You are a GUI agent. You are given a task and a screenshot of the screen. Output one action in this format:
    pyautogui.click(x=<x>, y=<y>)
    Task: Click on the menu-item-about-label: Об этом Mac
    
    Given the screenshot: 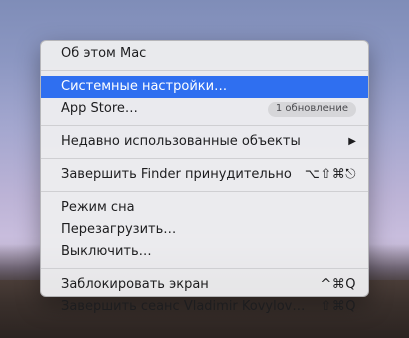 What is the action you would take?
    pyautogui.click(x=104, y=53)
    